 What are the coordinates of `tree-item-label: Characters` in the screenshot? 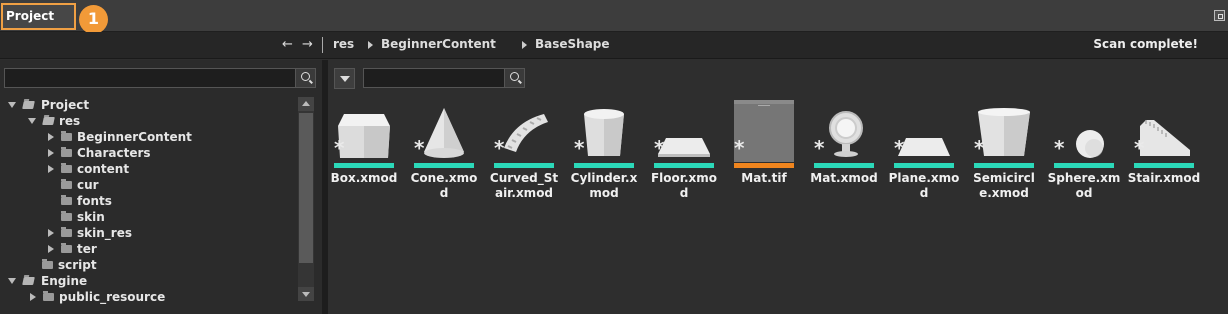 It's located at (114, 153).